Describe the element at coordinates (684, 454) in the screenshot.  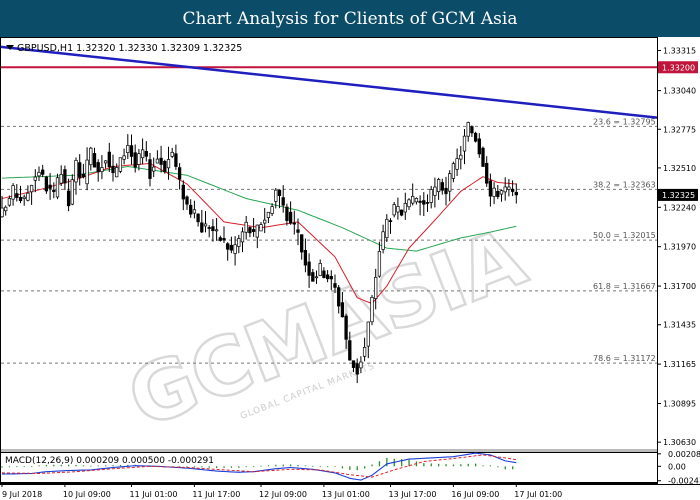
I see `macd-tick-label-0: 0.00208` at that location.